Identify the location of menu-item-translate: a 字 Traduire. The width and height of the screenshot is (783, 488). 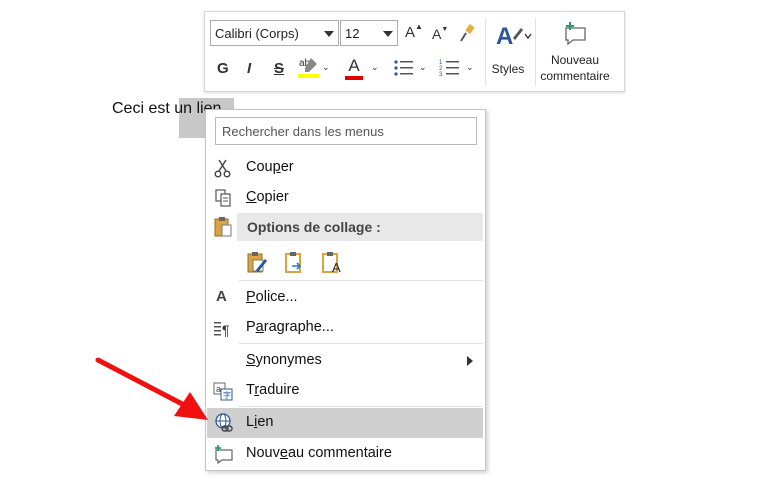
(345, 391).